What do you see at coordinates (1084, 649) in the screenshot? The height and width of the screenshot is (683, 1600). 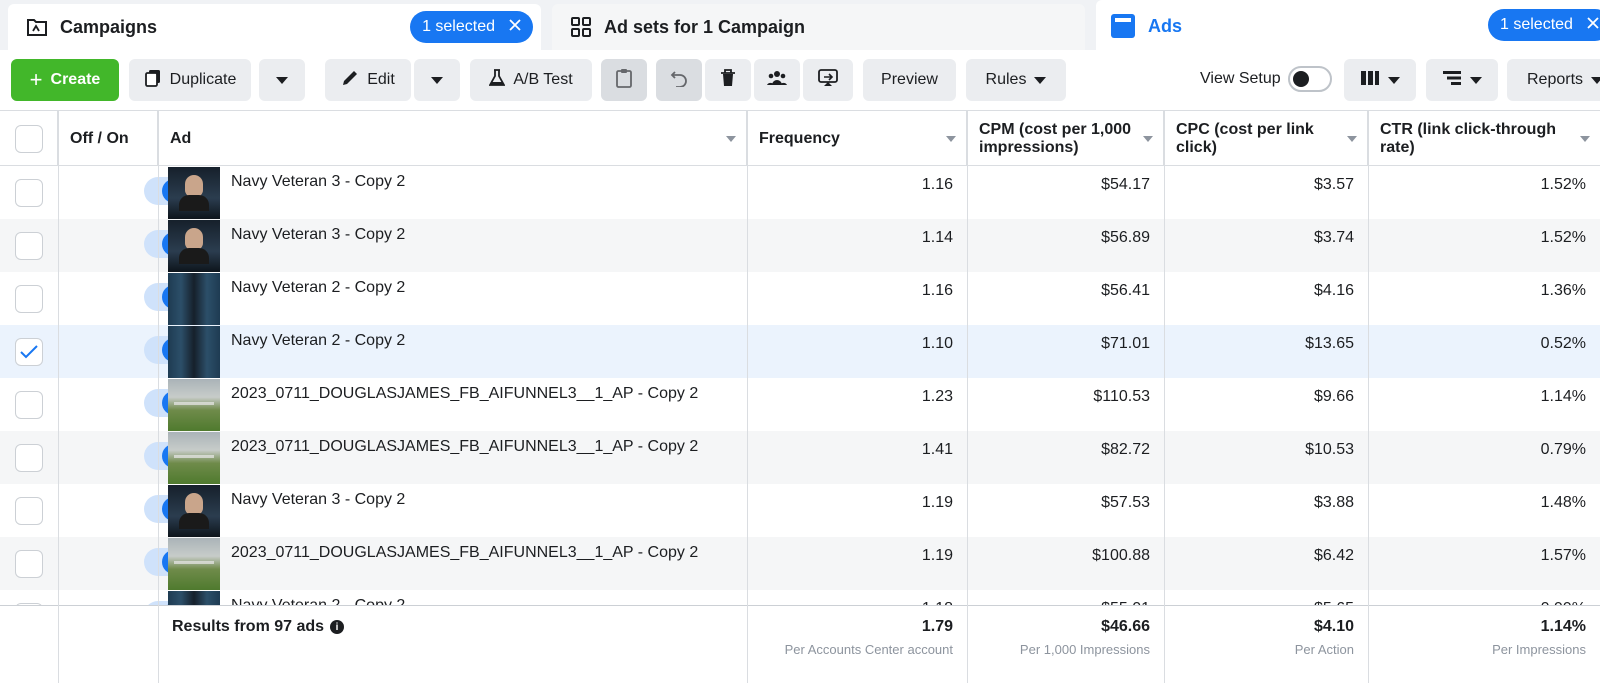 I see `footer-cpm-sub: Per 1,000 Impressions` at bounding box center [1084, 649].